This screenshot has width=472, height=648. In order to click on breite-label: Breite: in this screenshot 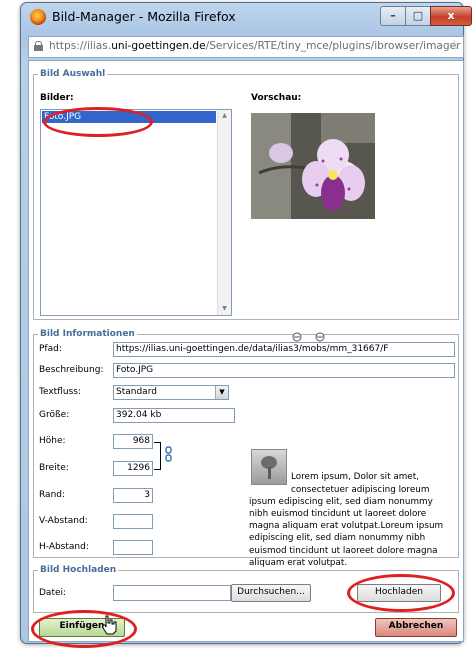, I will do `click(54, 468)`.